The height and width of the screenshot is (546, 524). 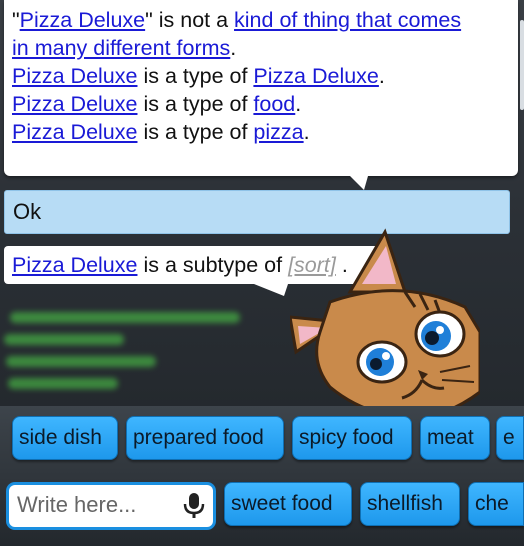 I want to click on scrollbar, so click(x=522, y=65).